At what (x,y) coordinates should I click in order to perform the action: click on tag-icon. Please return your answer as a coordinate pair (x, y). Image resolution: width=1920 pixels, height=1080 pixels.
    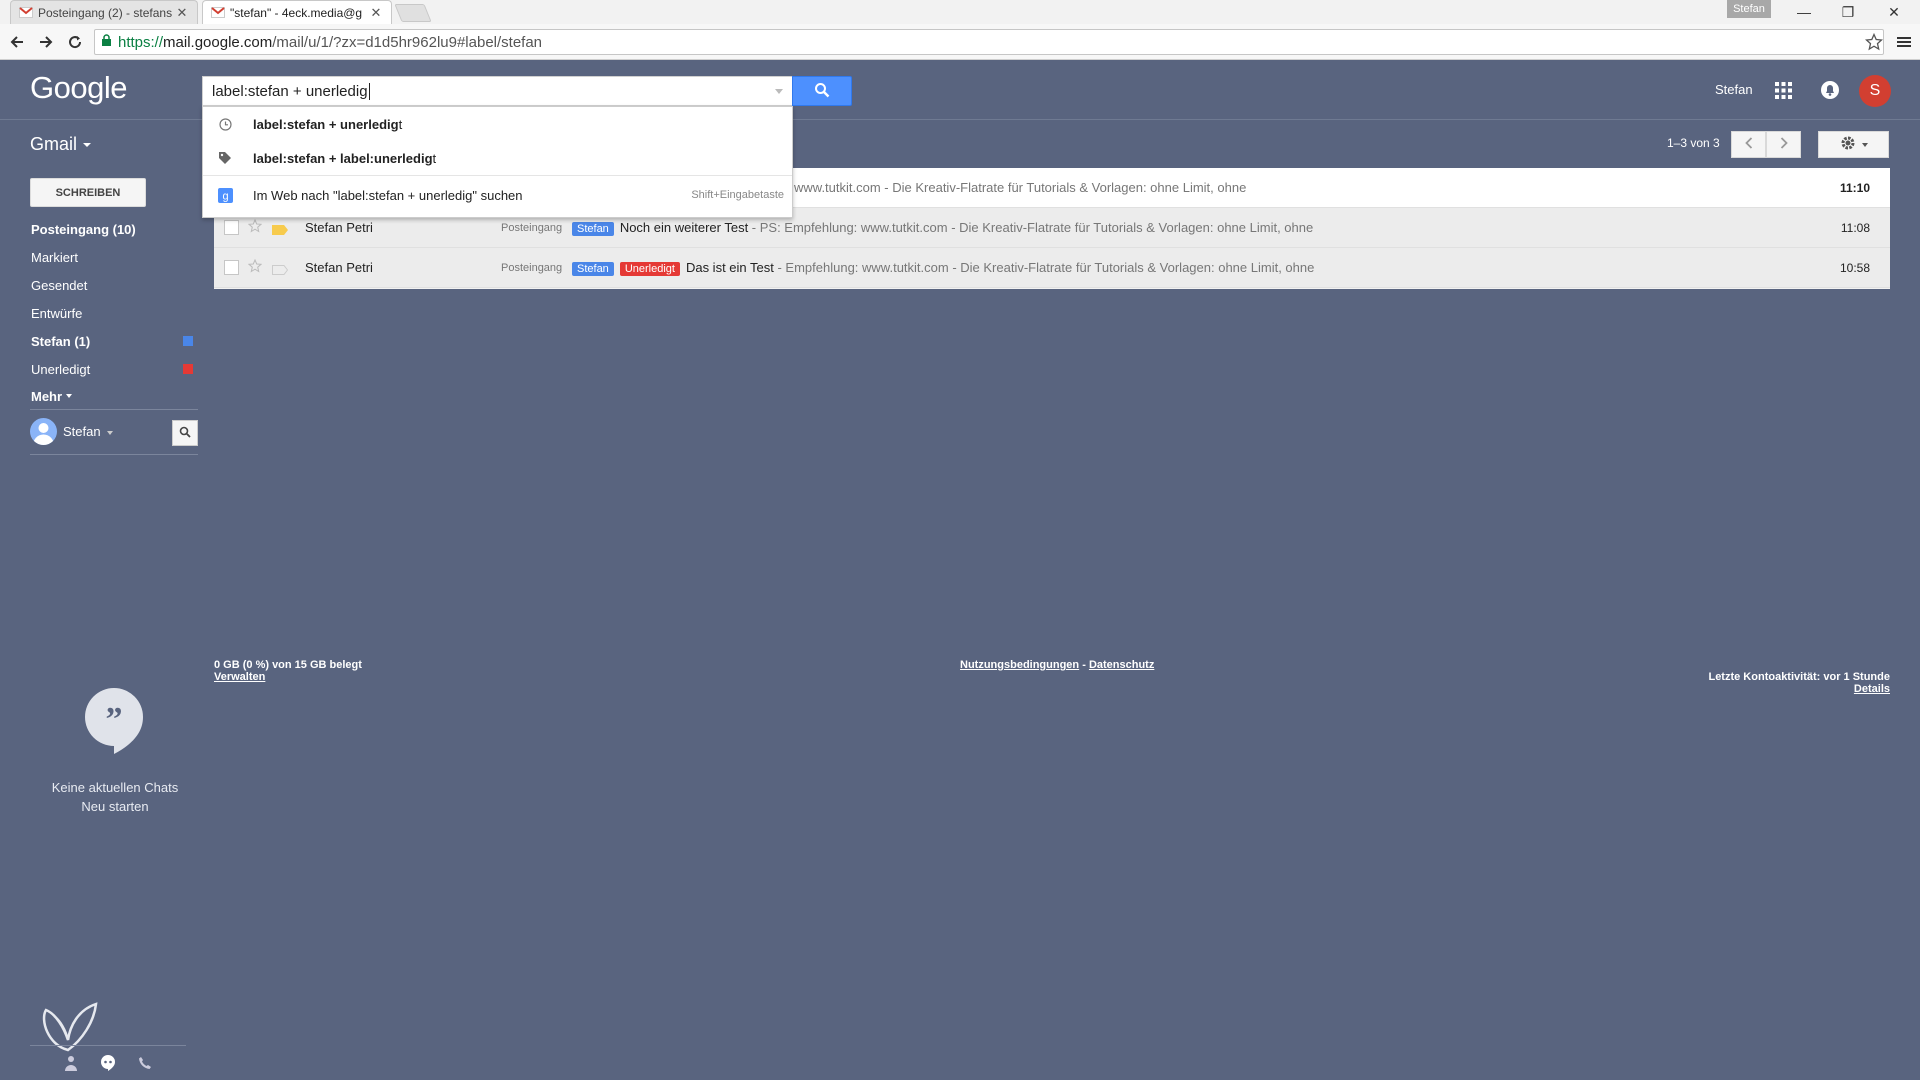
    Looking at the image, I should click on (225, 158).